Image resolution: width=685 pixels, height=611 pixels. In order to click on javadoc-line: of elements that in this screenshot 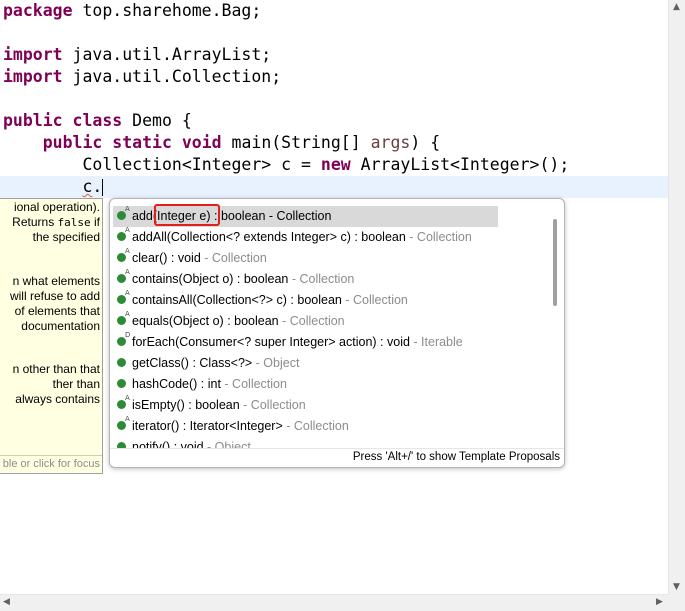, I will do `click(57, 311)`.